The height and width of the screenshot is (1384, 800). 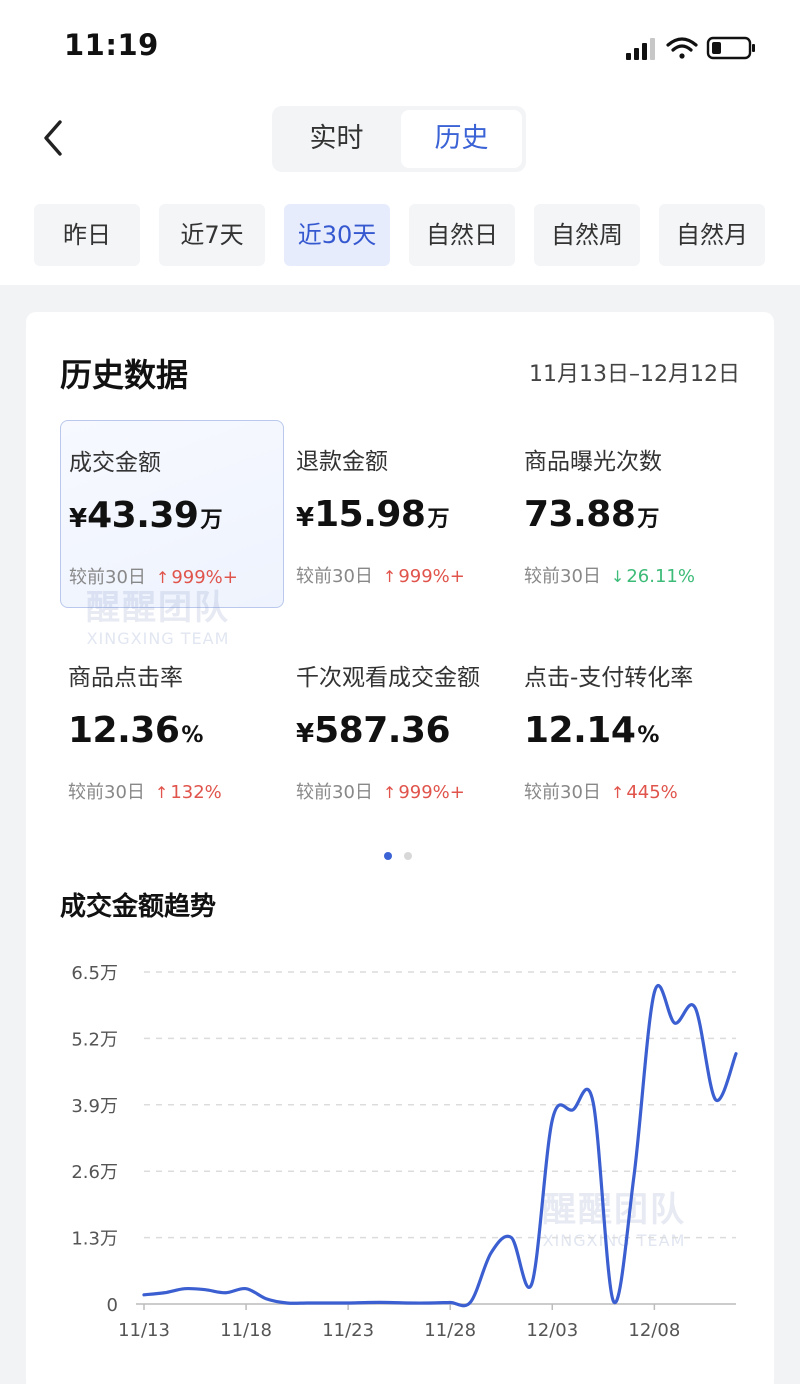 What do you see at coordinates (592, 730) in the screenshot?
I see `metric-value: 12.14%` at bounding box center [592, 730].